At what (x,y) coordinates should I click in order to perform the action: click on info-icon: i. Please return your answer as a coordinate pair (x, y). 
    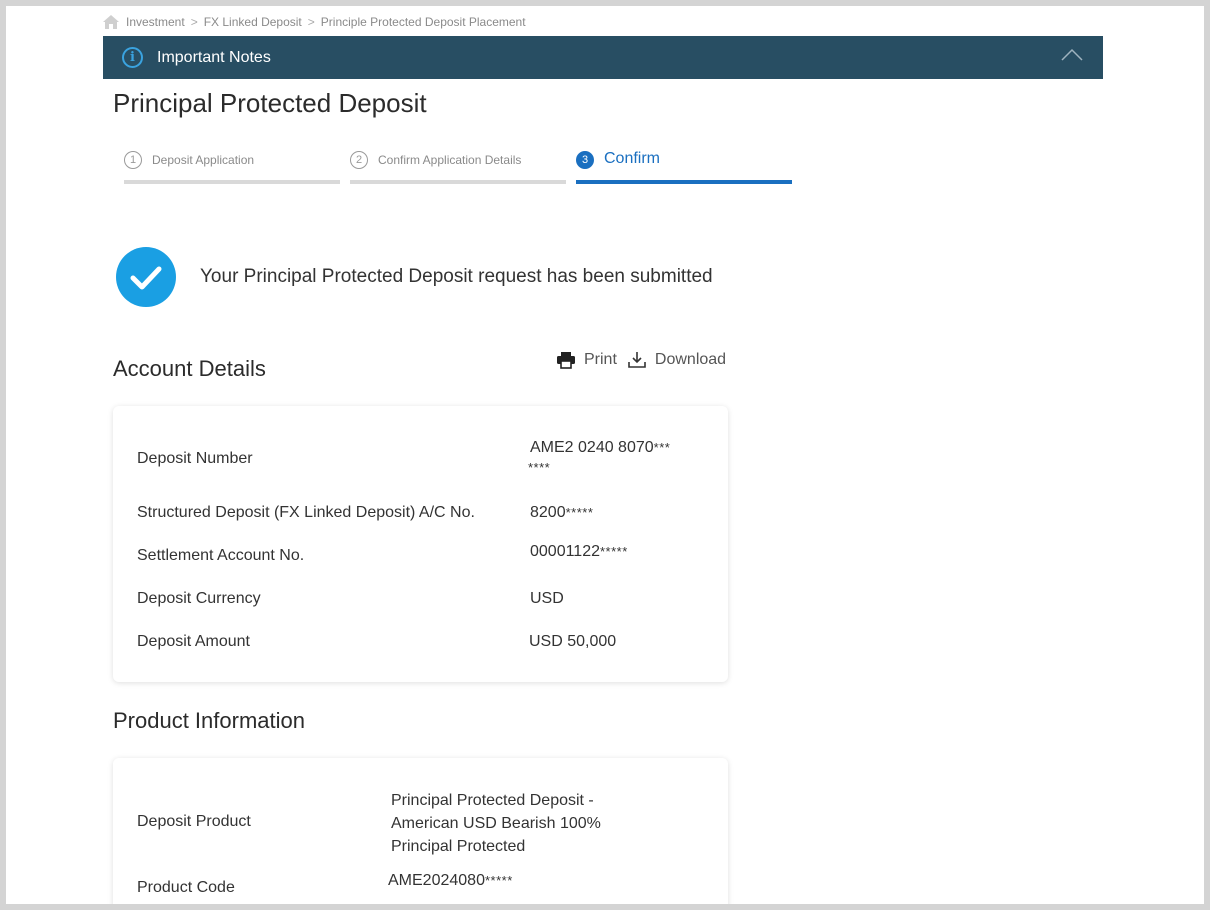
    Looking at the image, I should click on (132, 57).